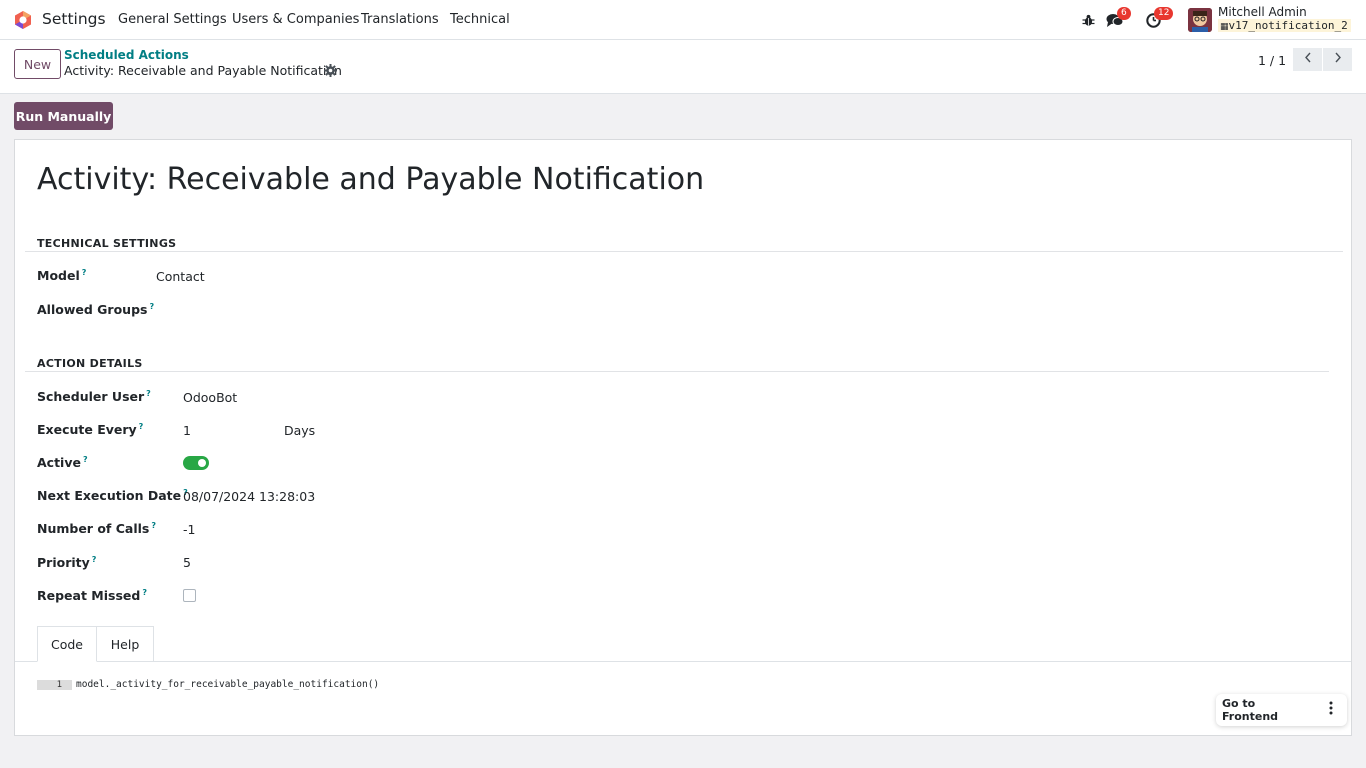  What do you see at coordinates (63, 116) in the screenshot?
I see `run-manually-button: Run Manually` at bounding box center [63, 116].